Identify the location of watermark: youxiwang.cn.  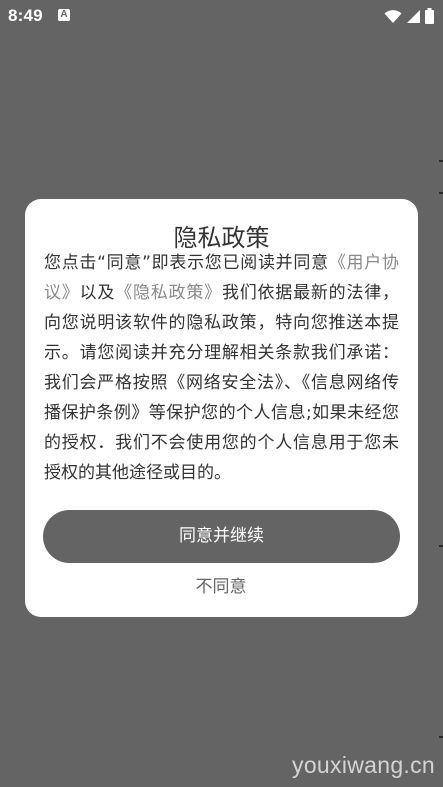
(363, 765).